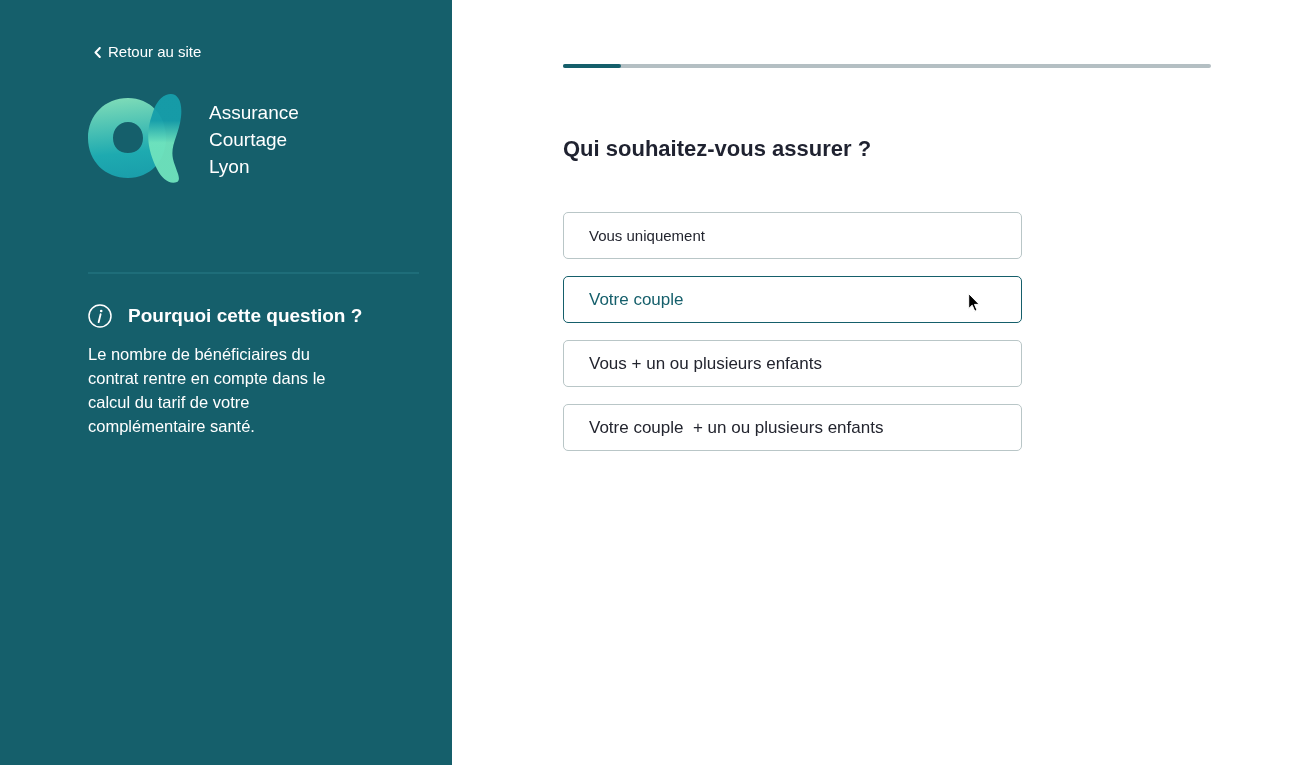 The image size is (1300, 765). What do you see at coordinates (792, 363) in the screenshot?
I see `choice-option: Vous + un ou plusieurs enfants` at bounding box center [792, 363].